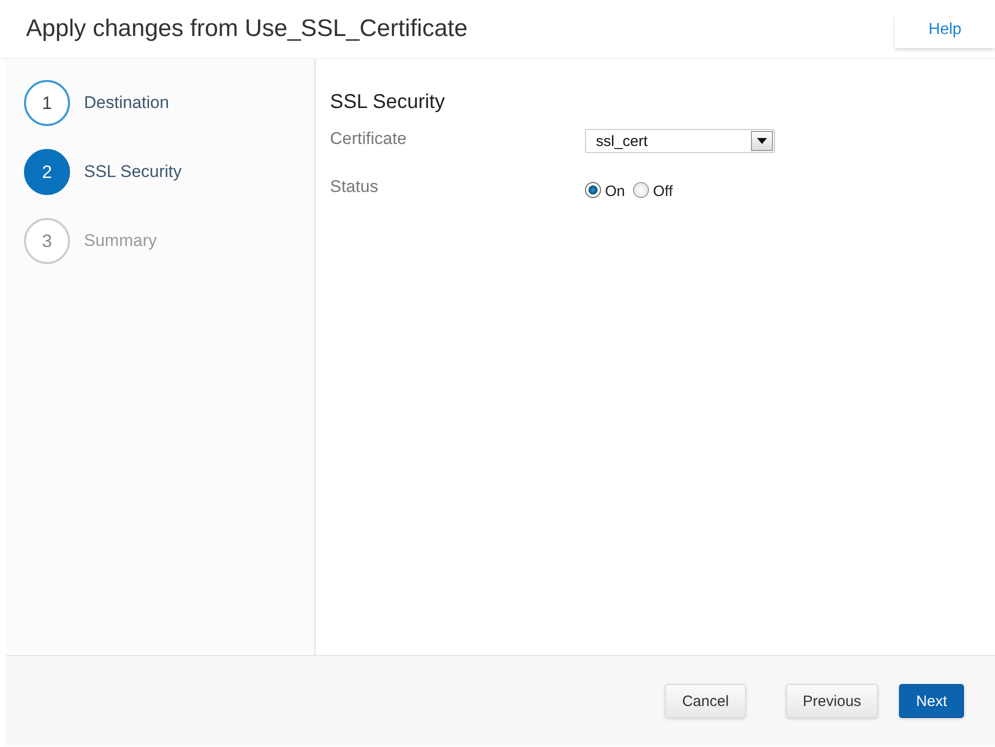 The image size is (995, 747). What do you see at coordinates (369, 138) in the screenshot?
I see `field-label: Certificate` at bounding box center [369, 138].